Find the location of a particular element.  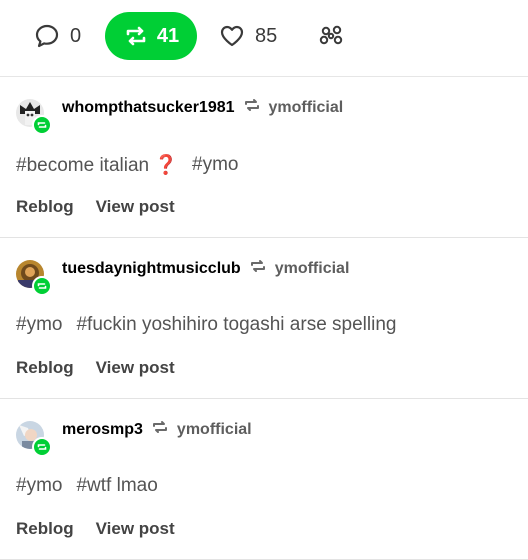

tag-list: #ymo #wtf lmao is located at coordinates (87, 486).